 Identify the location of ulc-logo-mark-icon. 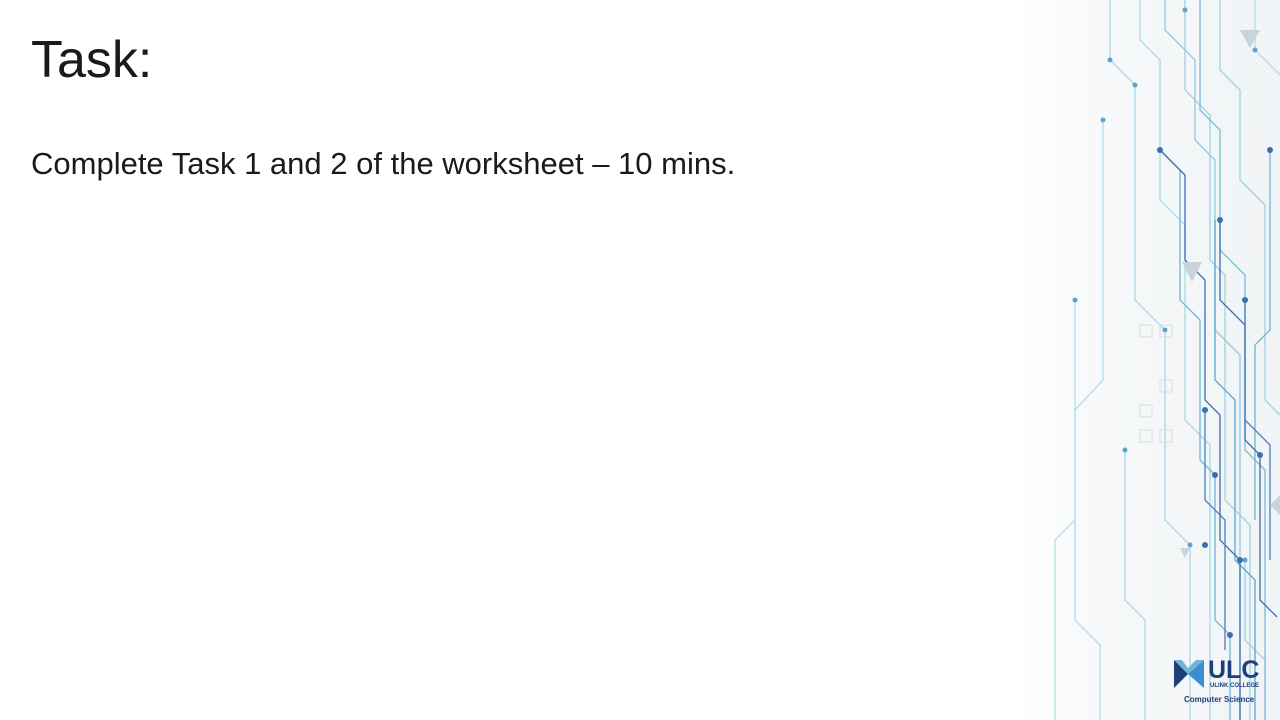
(1189, 674).